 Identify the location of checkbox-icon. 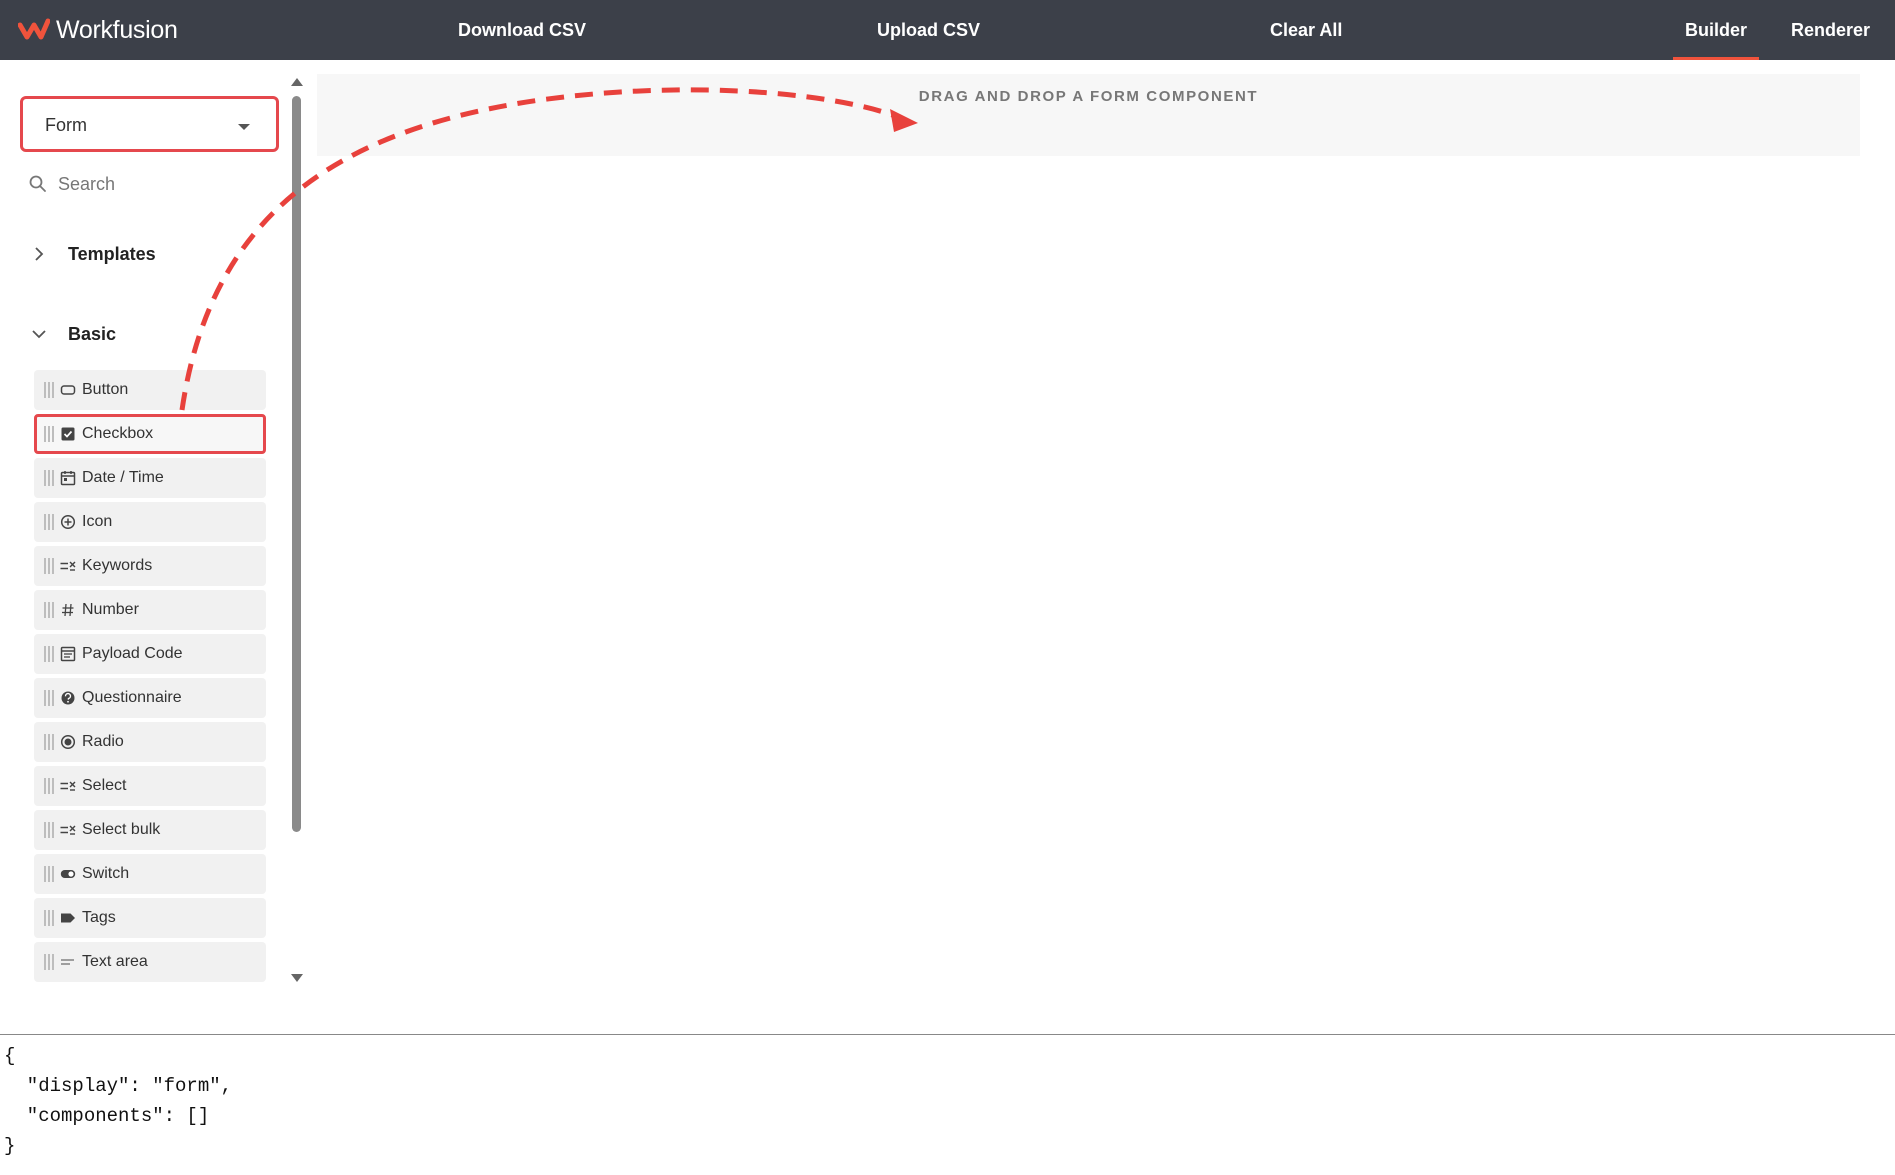
(68, 434).